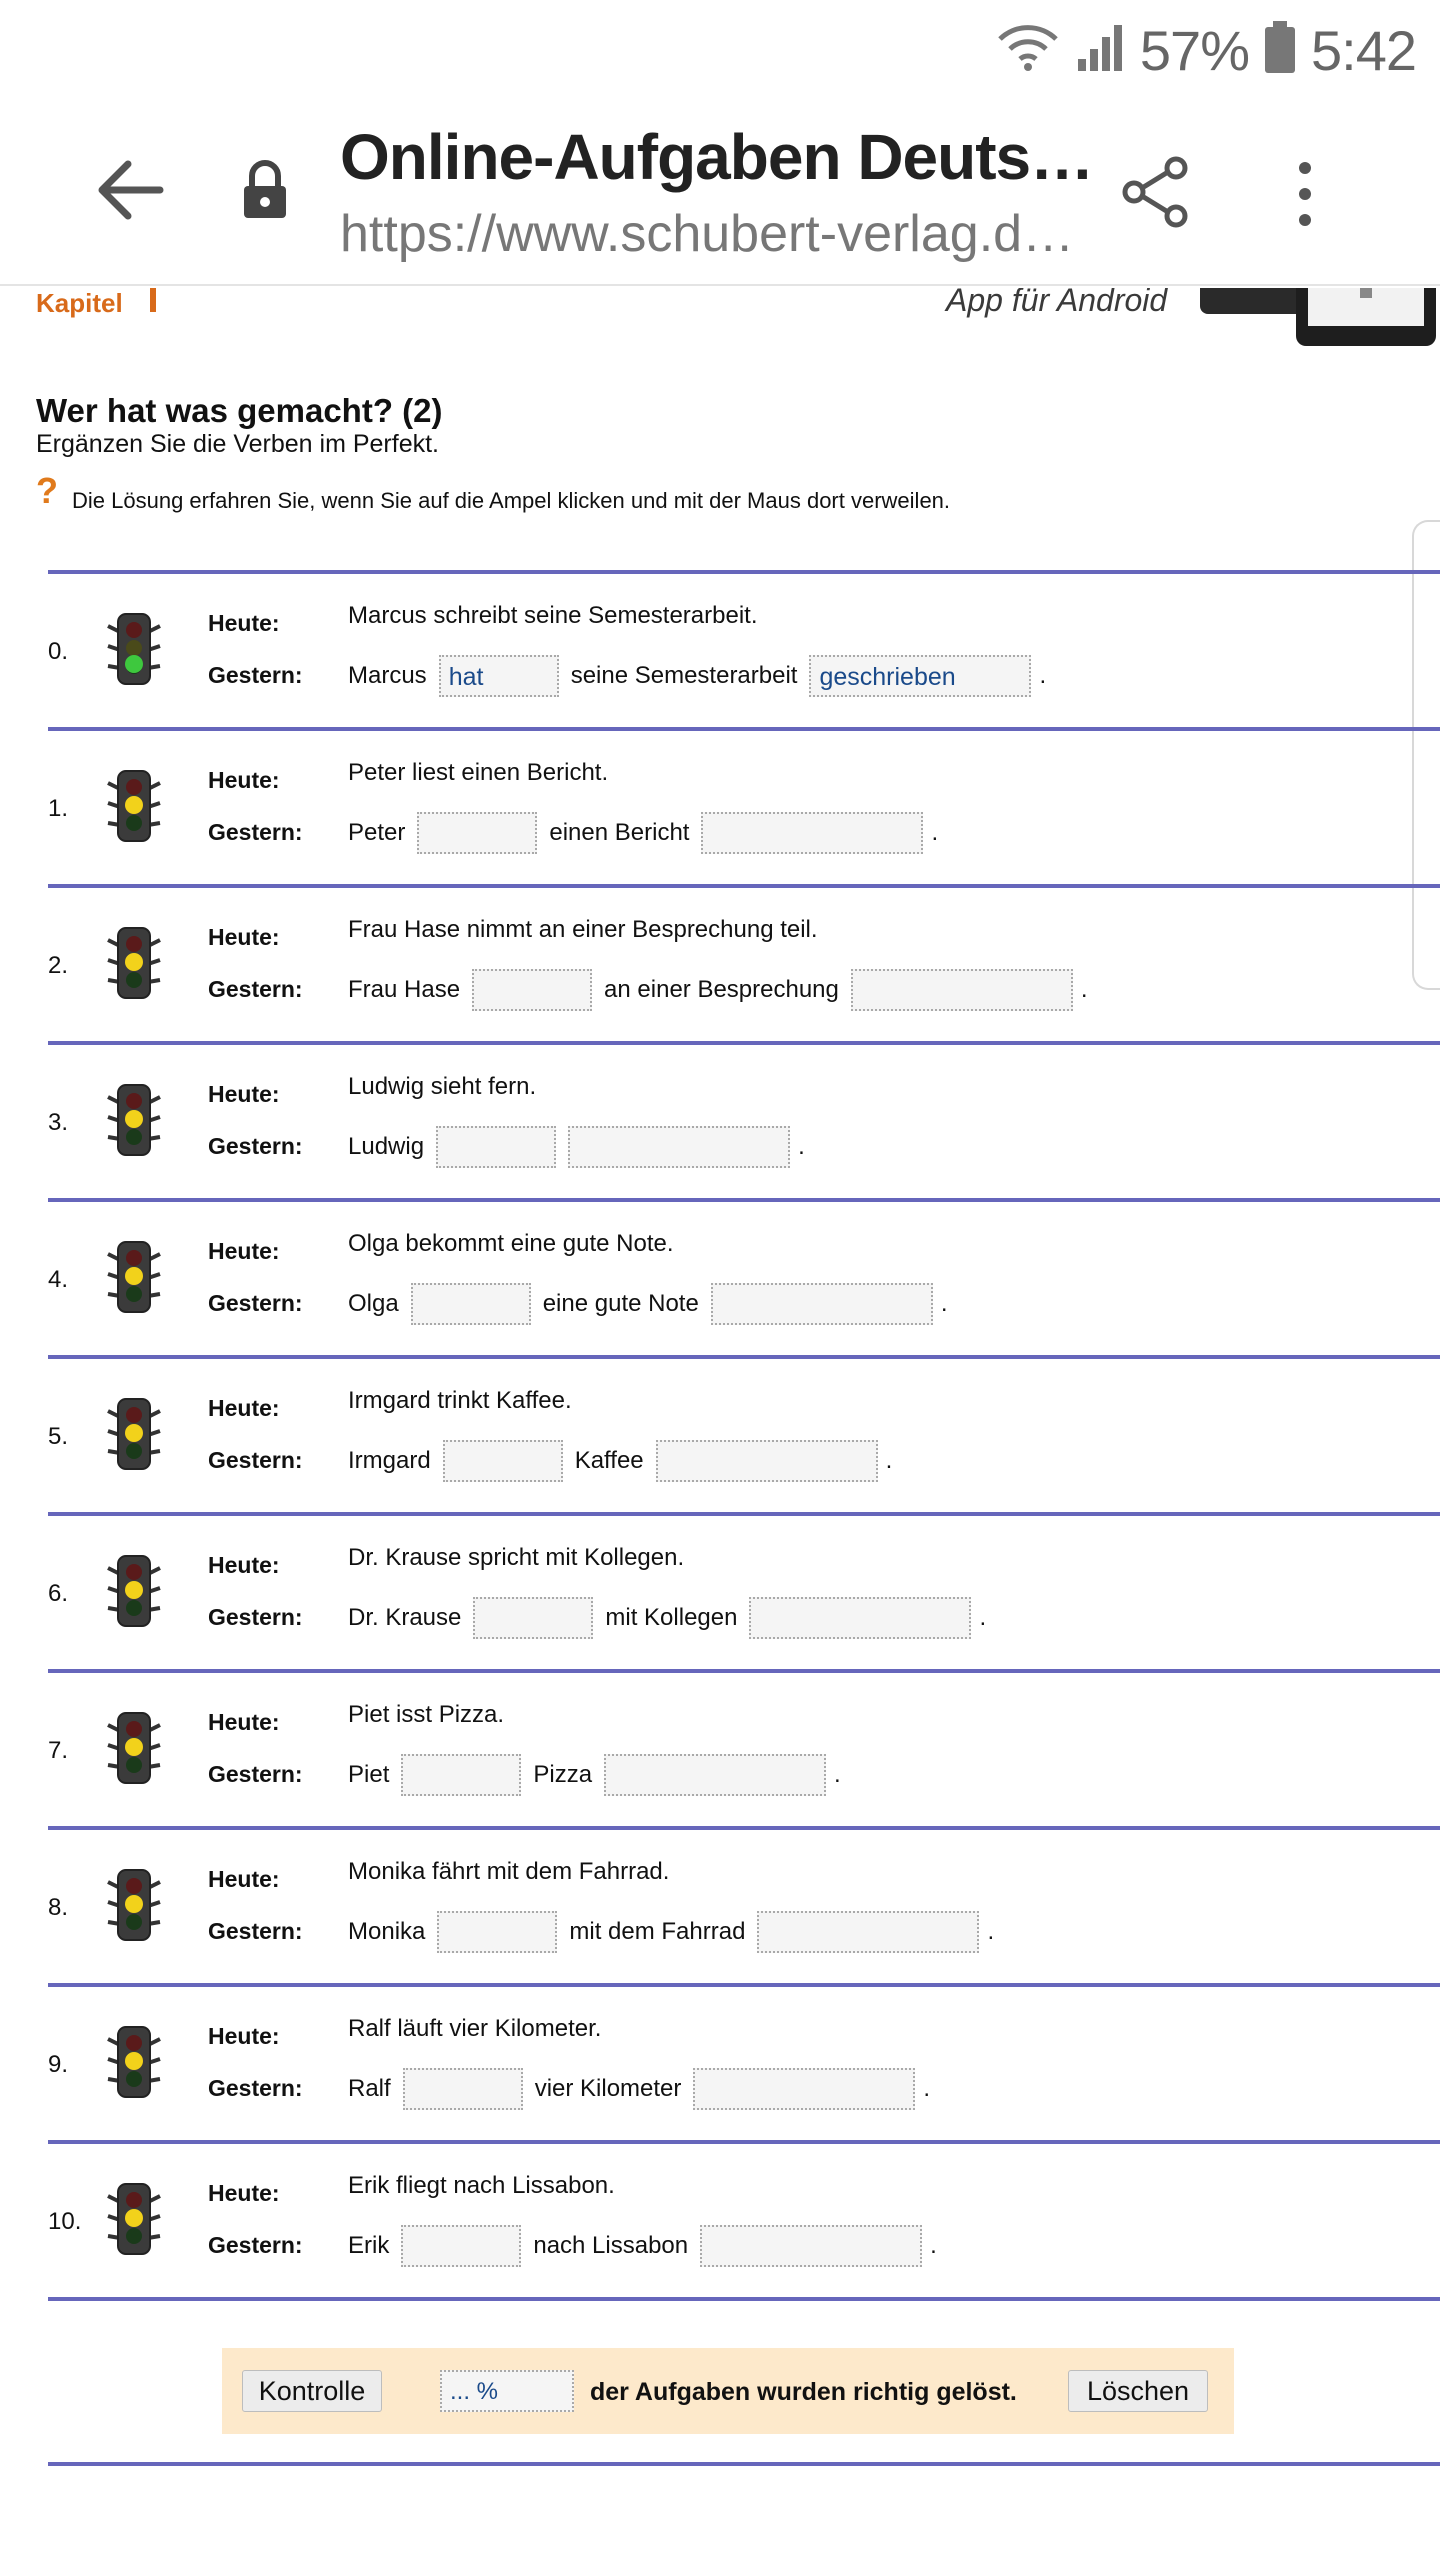 The image size is (1440, 2560). What do you see at coordinates (1318, 317) in the screenshot?
I see `phone-image` at bounding box center [1318, 317].